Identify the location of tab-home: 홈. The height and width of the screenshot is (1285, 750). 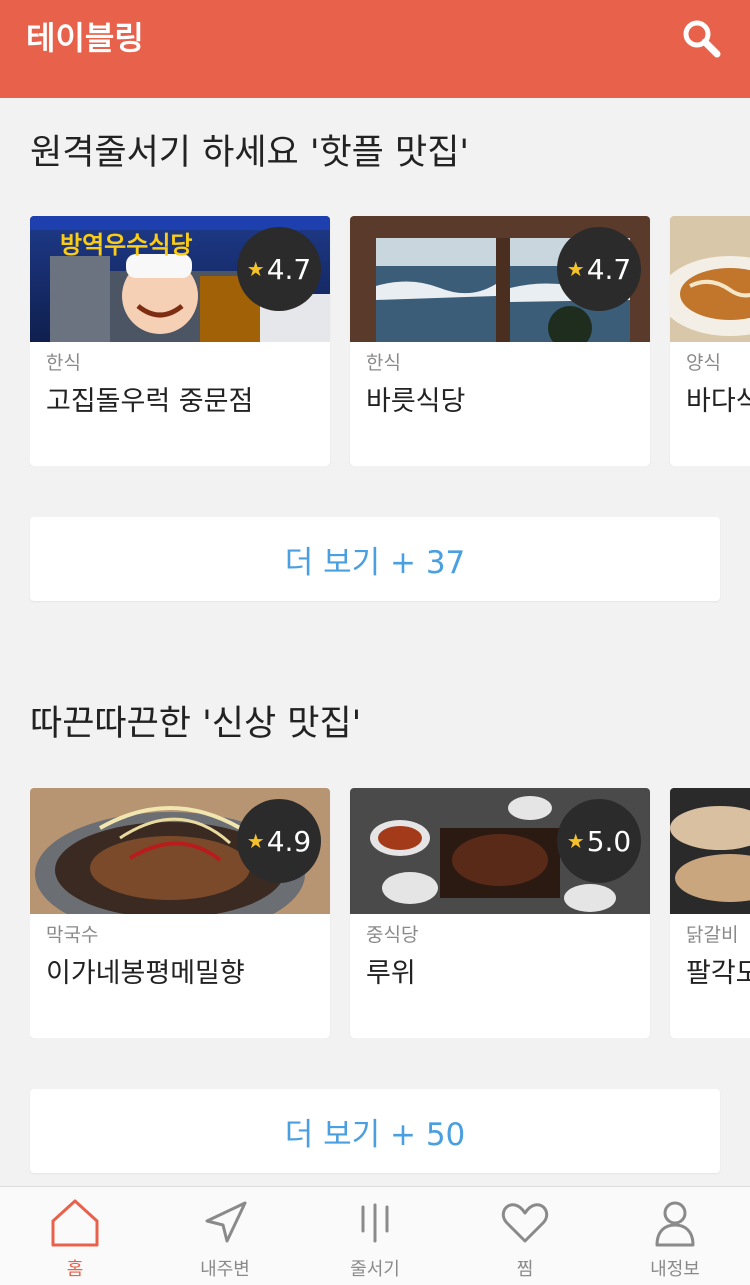
(75, 1236).